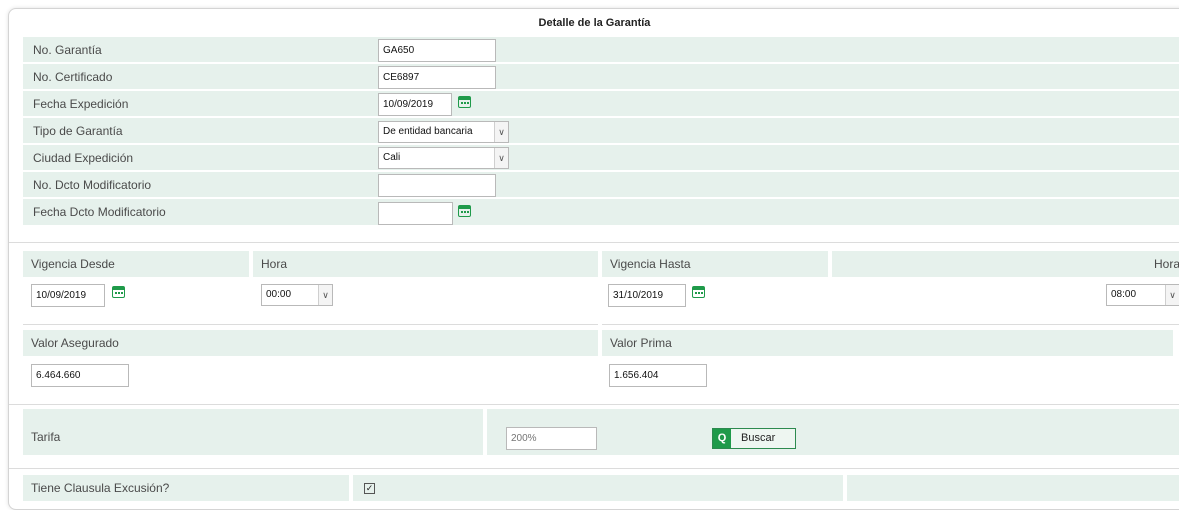 The height and width of the screenshot is (510, 1179). Describe the element at coordinates (310, 343) in the screenshot. I see `valor-asegurado-header: Valor Asegurado` at that location.